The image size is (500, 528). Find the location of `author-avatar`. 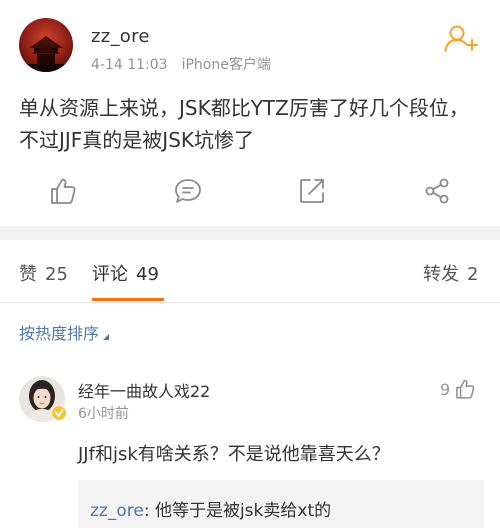

author-avatar is located at coordinates (46, 45).